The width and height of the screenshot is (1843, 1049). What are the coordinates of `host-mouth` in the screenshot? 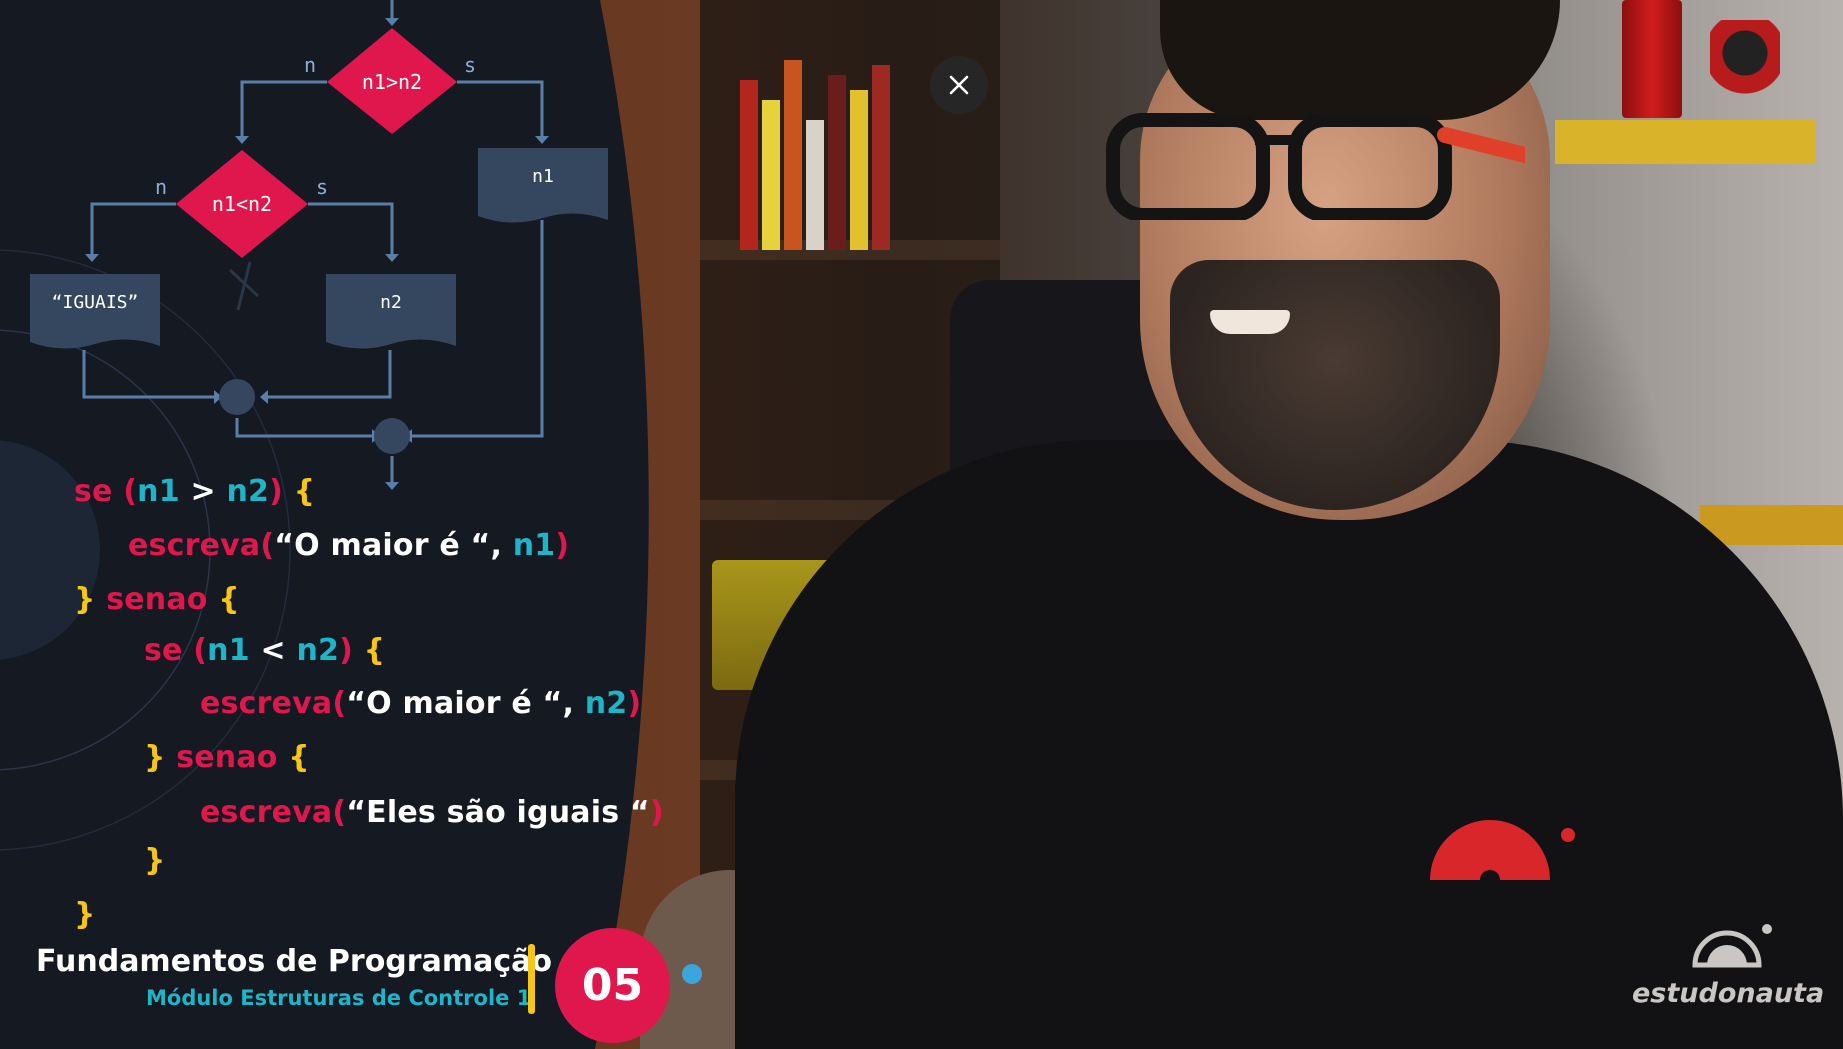 It's located at (1250, 322).